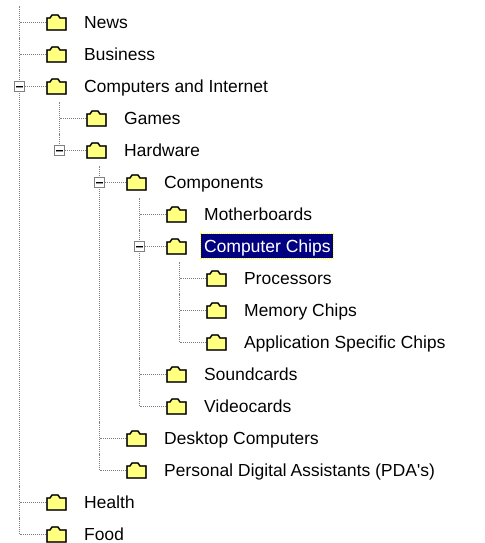  I want to click on tree-item: Processors, so click(288, 278).